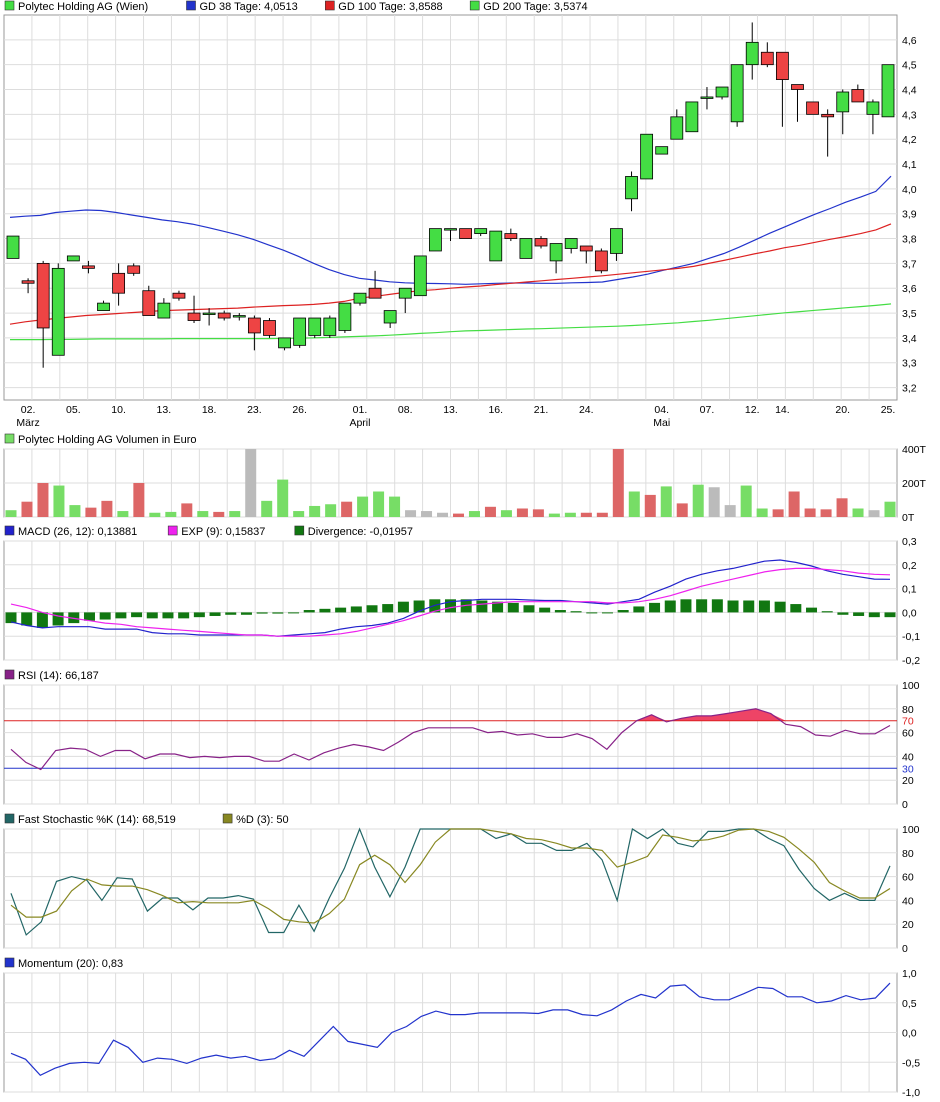 The width and height of the screenshot is (940, 1102). What do you see at coordinates (909, 140) in the screenshot?
I see `price-y-tick-10: 4,2` at bounding box center [909, 140].